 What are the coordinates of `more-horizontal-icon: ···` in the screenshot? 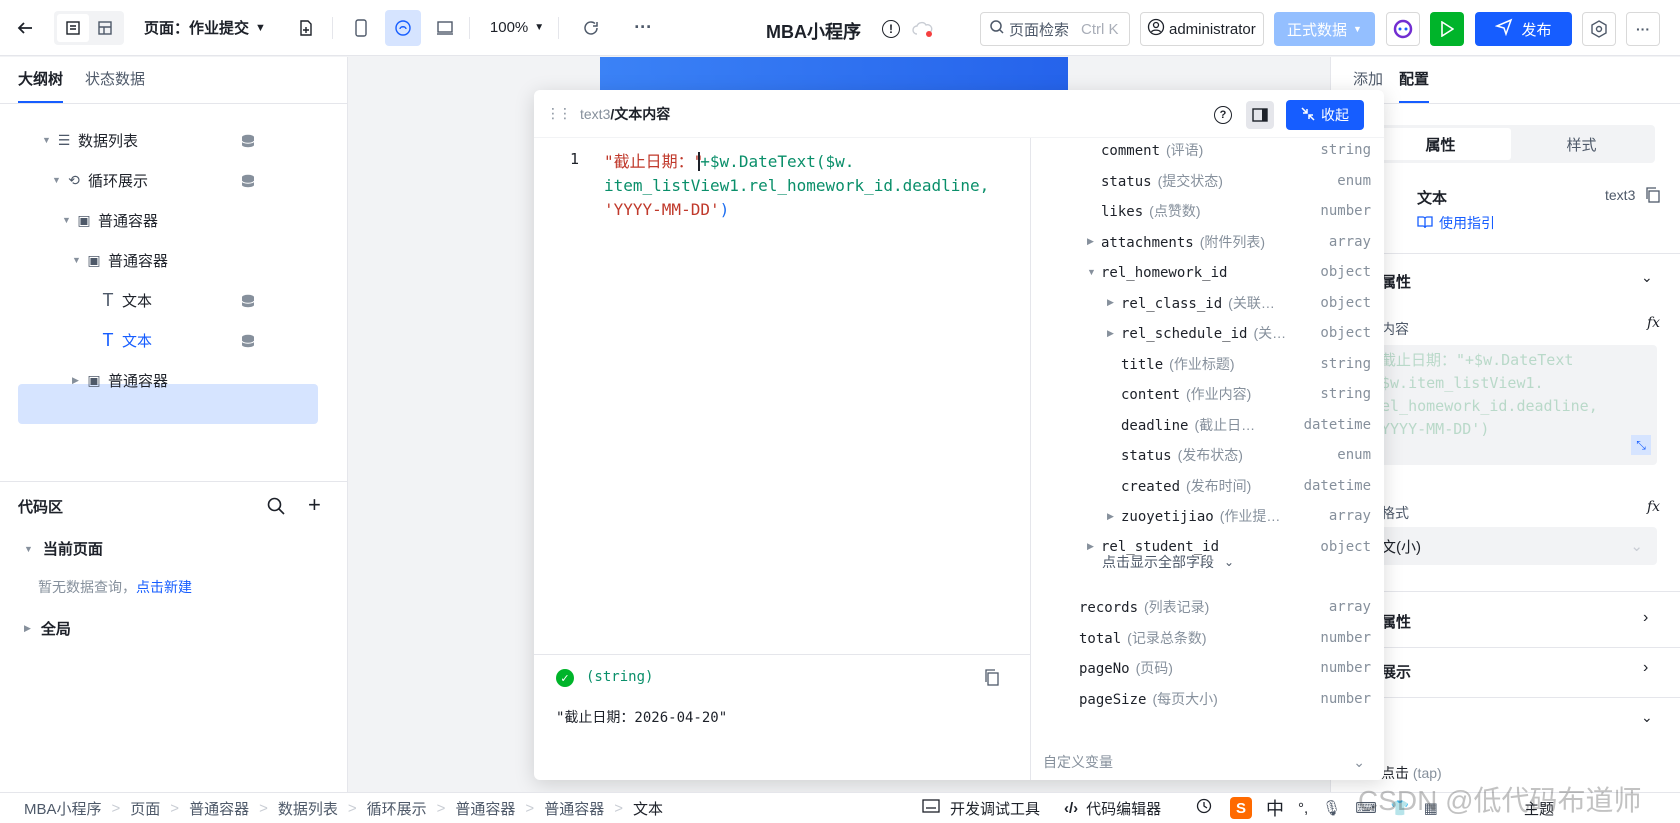 It's located at (643, 28).